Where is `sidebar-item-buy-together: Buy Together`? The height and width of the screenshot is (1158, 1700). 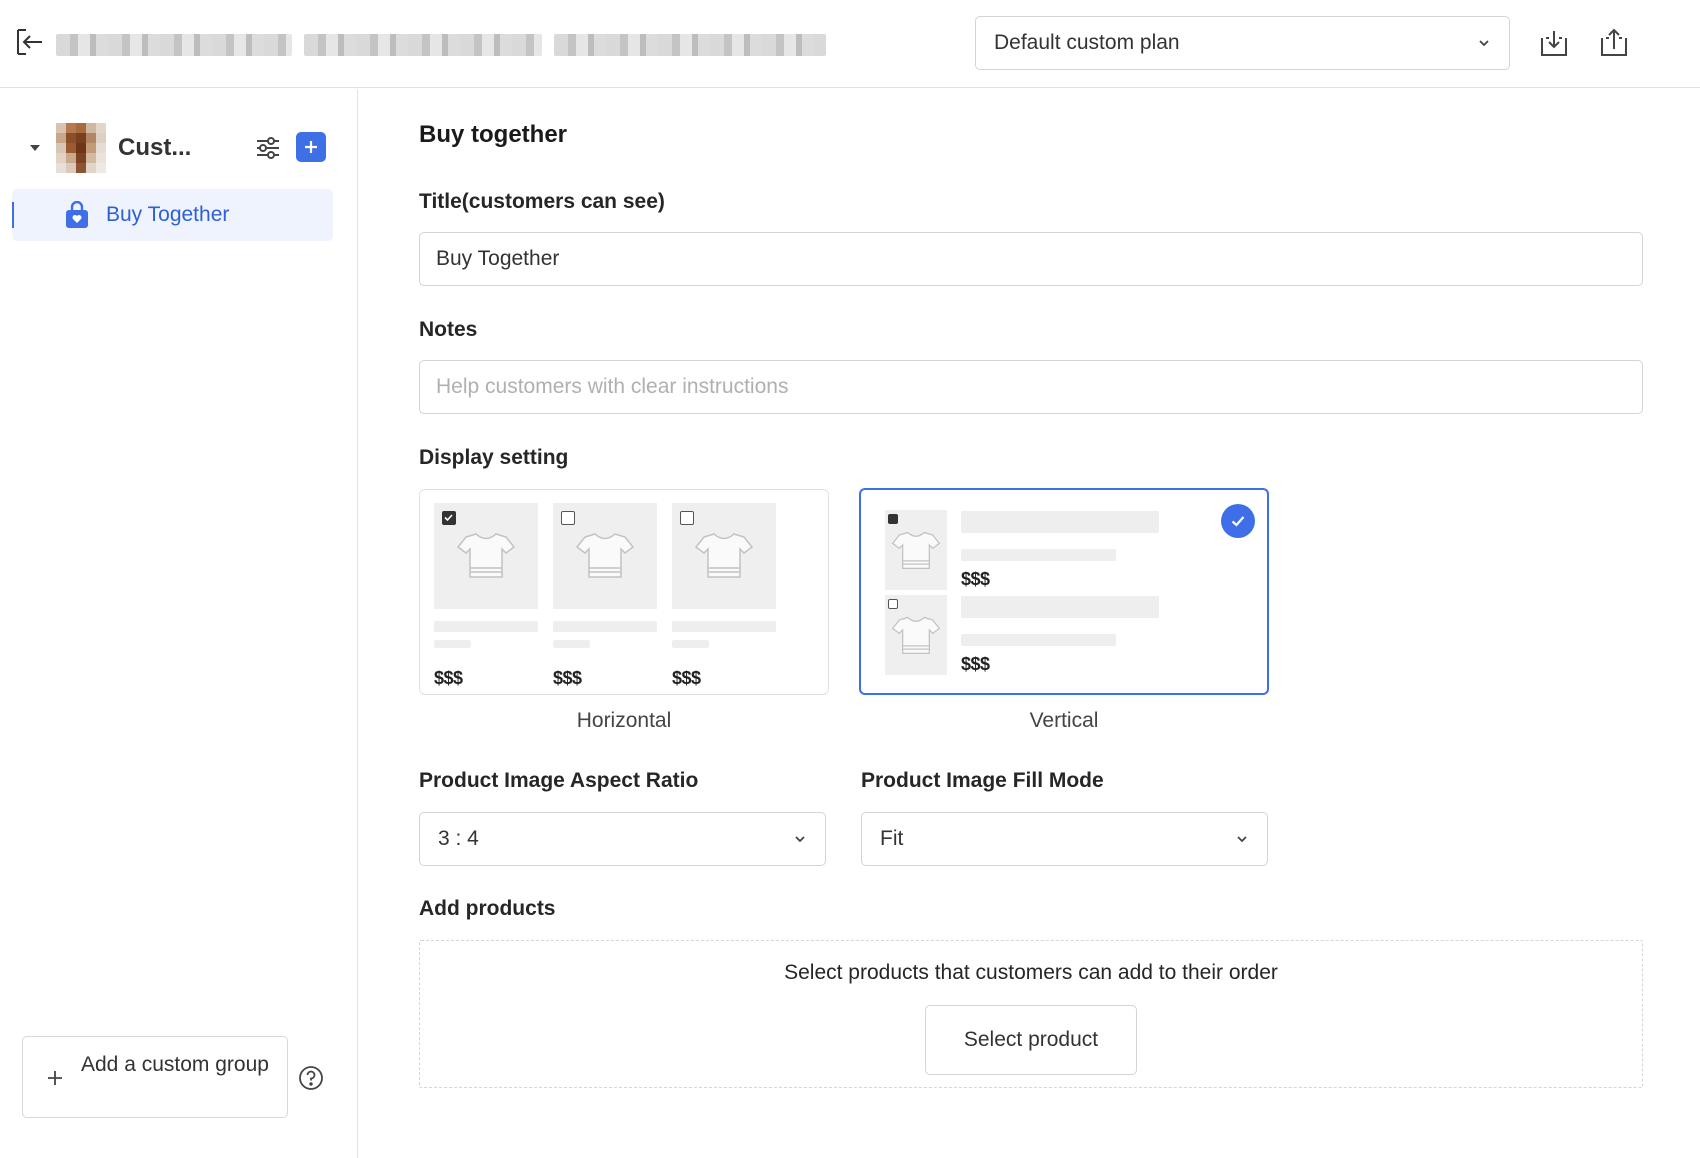 sidebar-item-buy-together: Buy Together is located at coordinates (172, 215).